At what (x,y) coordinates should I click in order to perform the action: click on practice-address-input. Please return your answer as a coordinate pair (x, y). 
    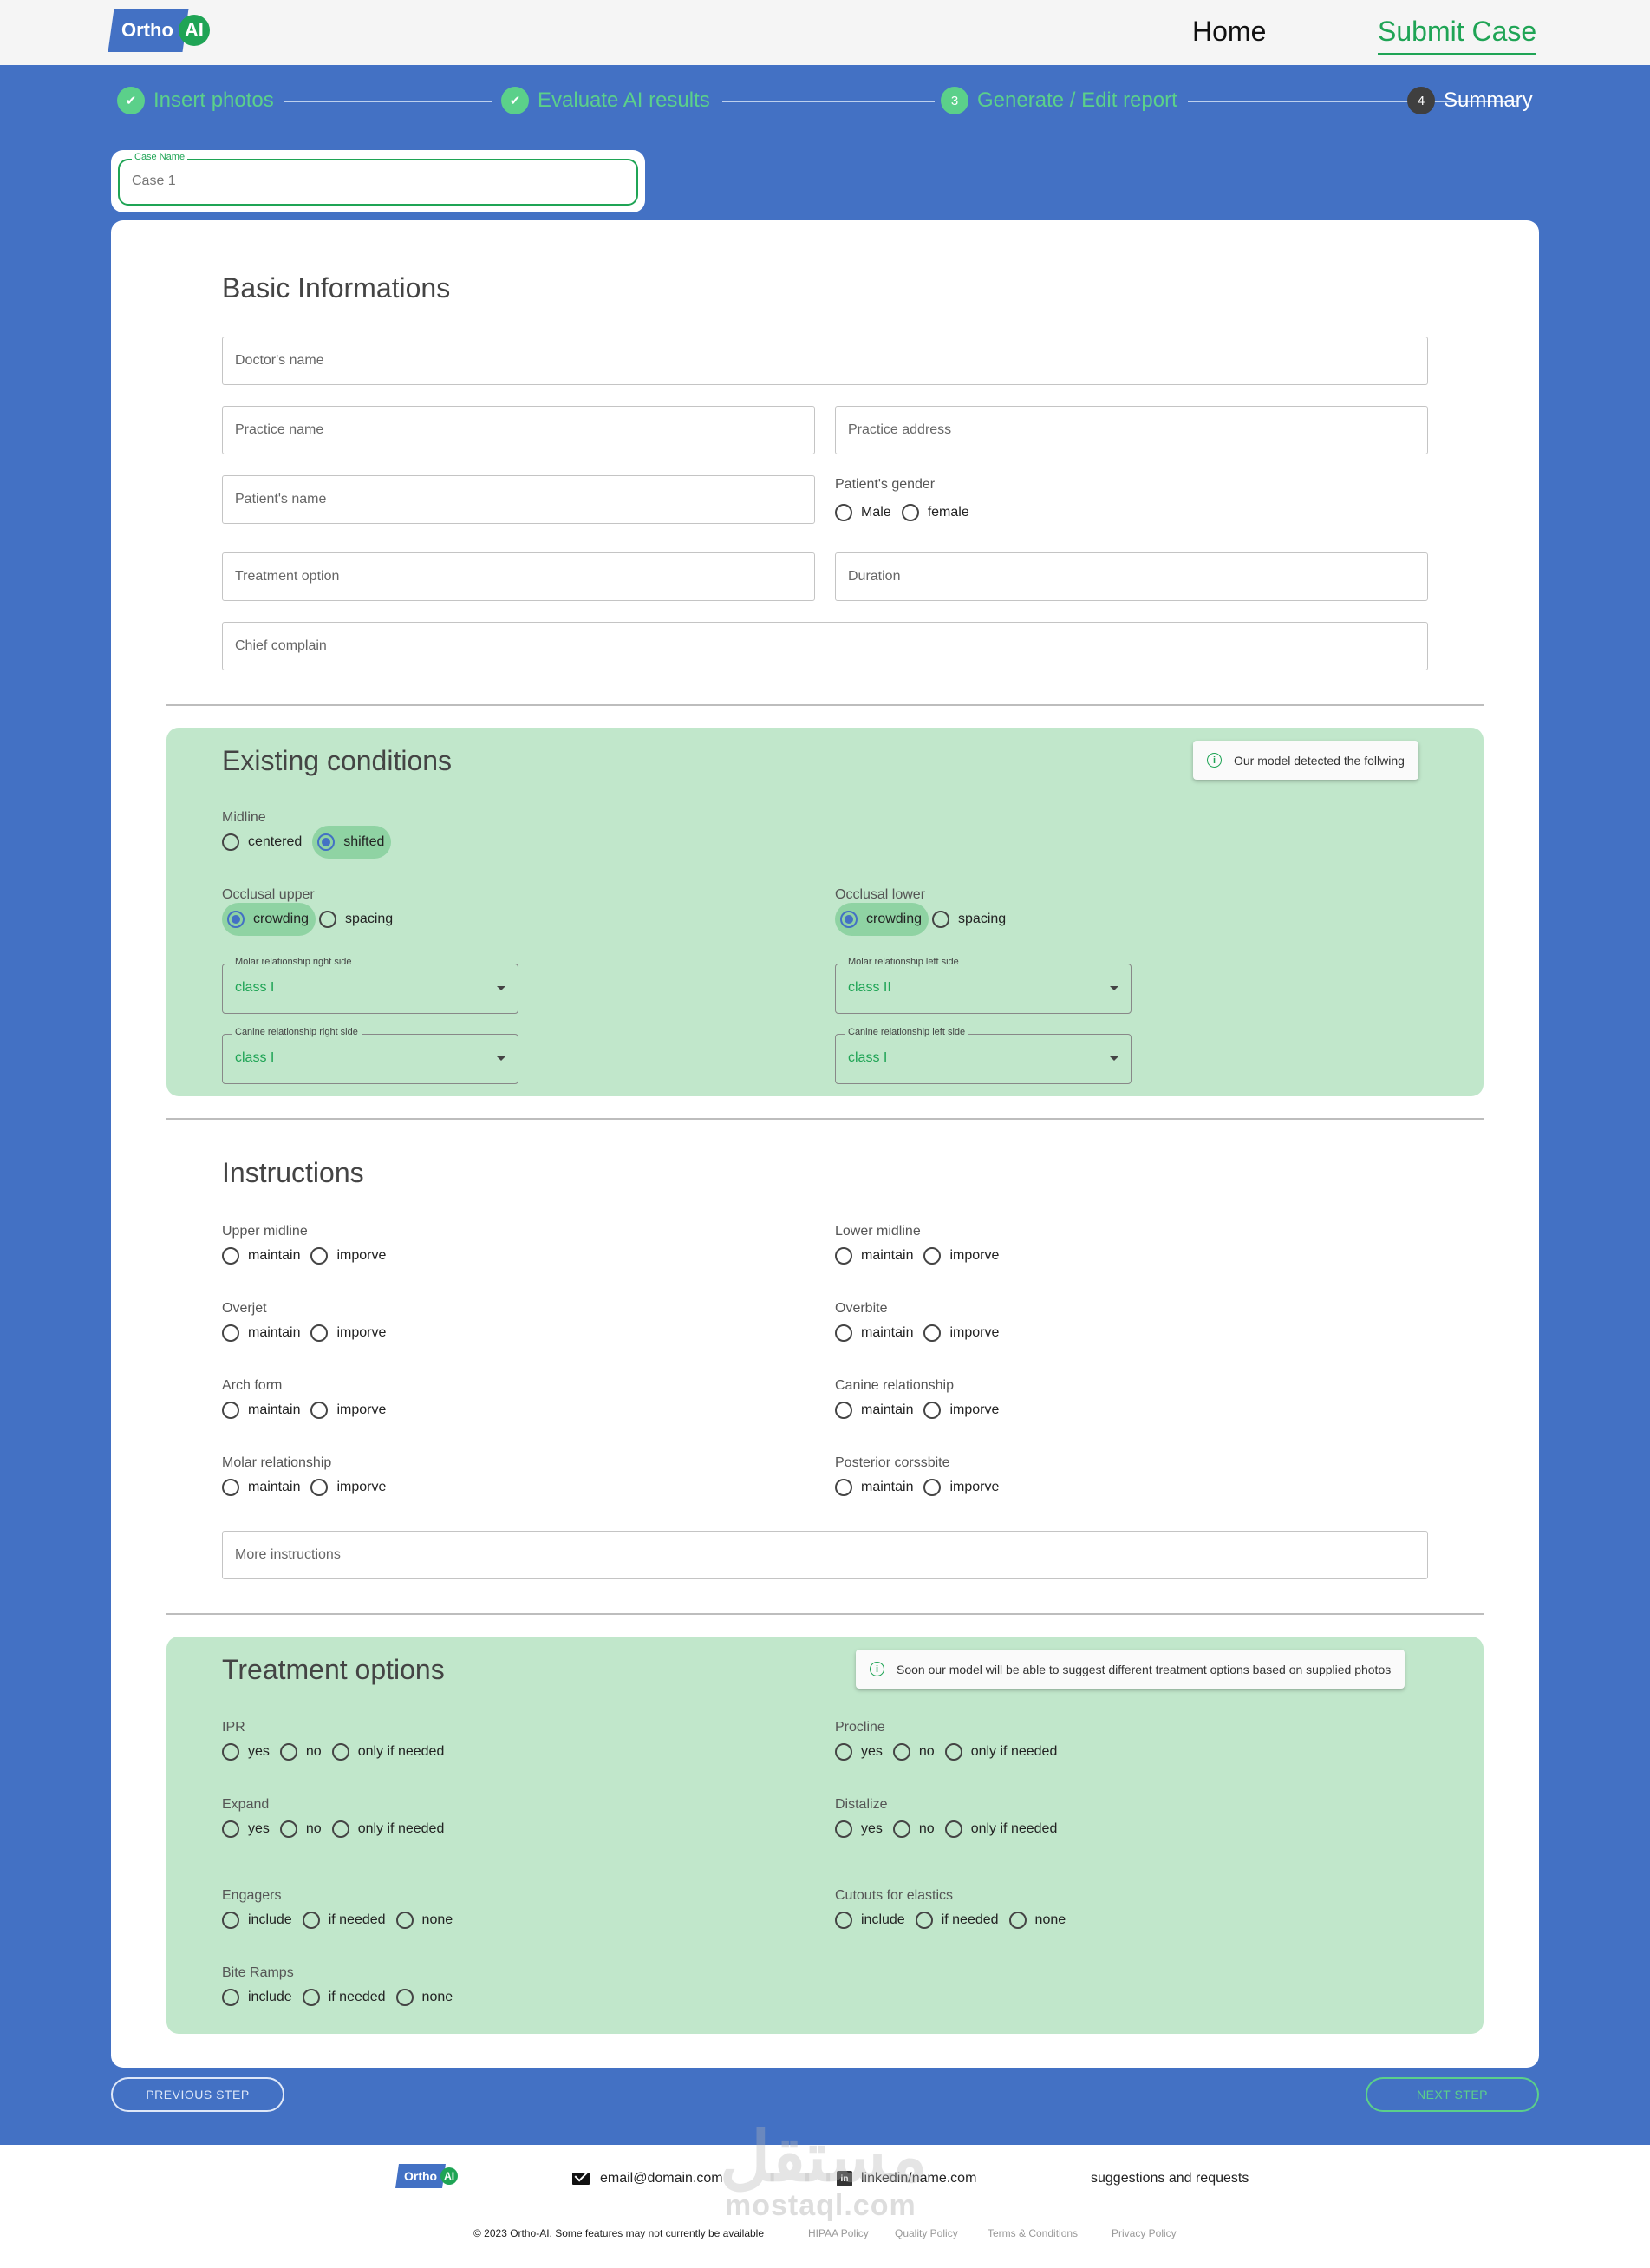
    Looking at the image, I should click on (1131, 430).